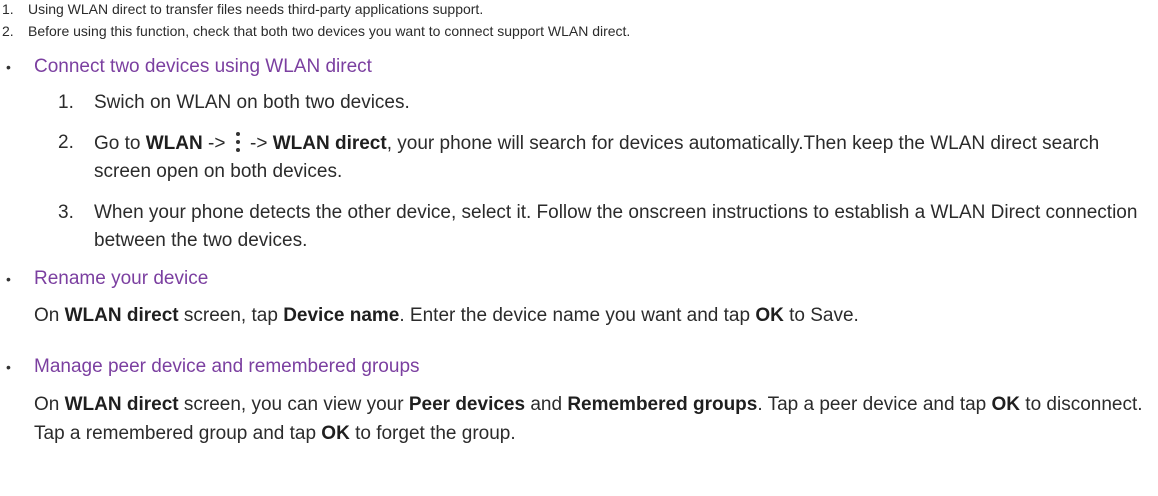 The width and height of the screenshot is (1158, 496). I want to click on more-vertical-icon, so click(238, 142).